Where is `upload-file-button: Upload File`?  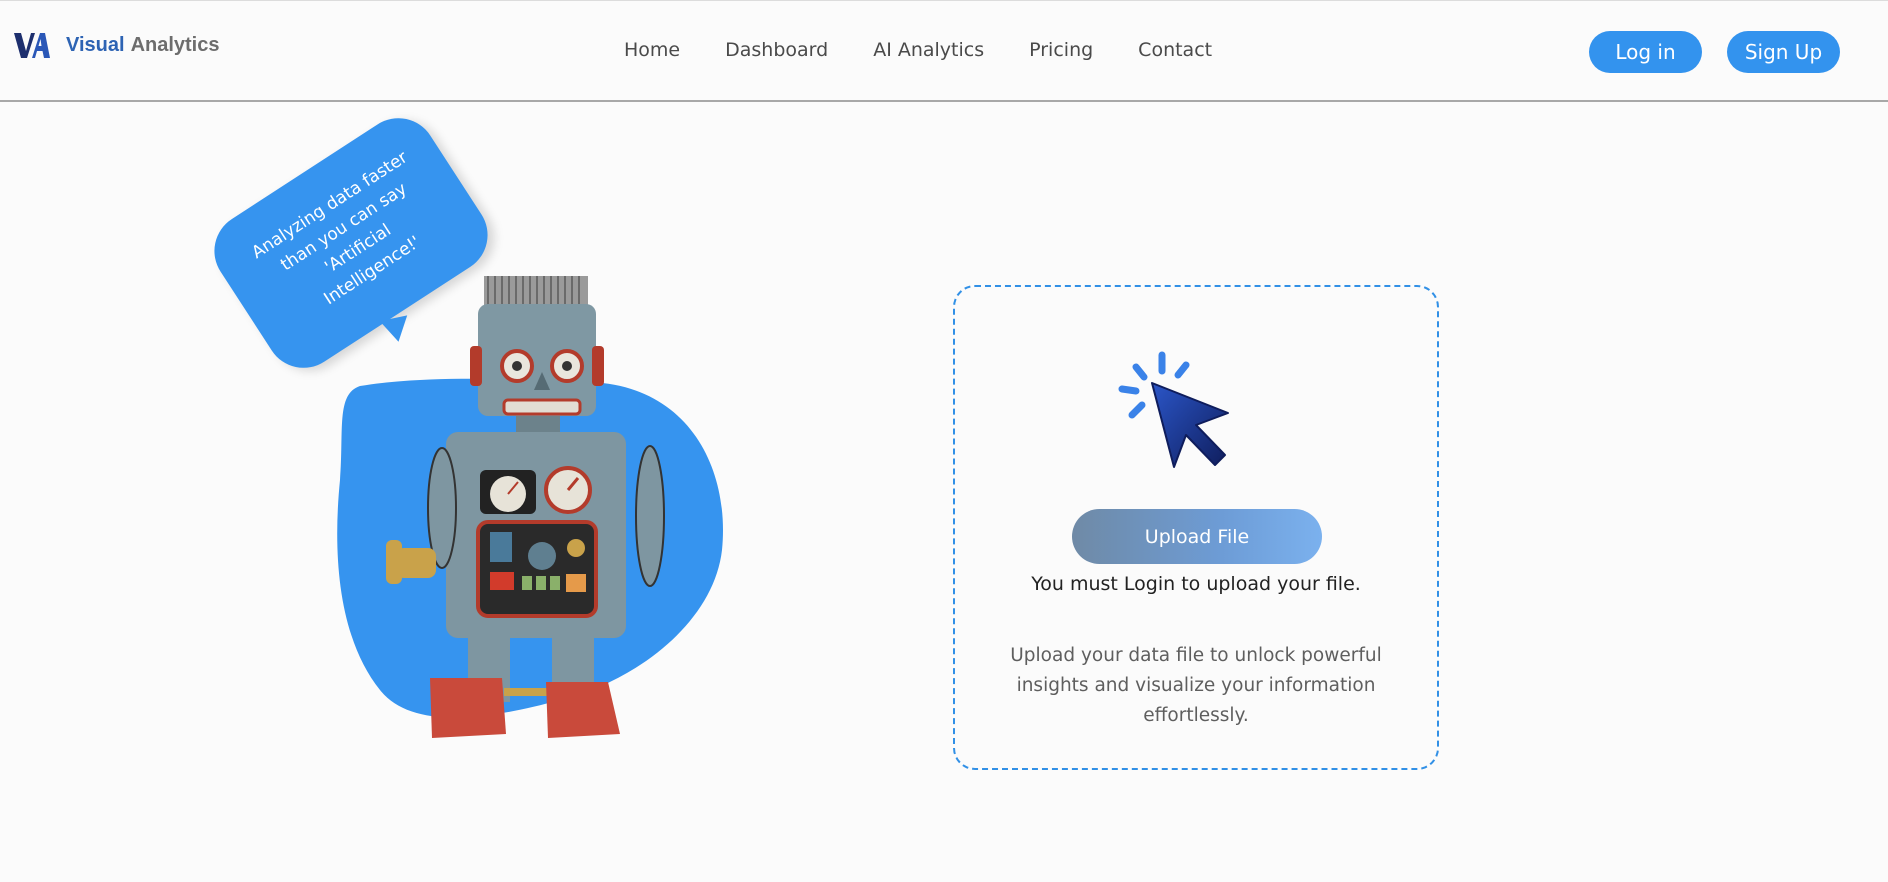
upload-file-button: Upload File is located at coordinates (1197, 536).